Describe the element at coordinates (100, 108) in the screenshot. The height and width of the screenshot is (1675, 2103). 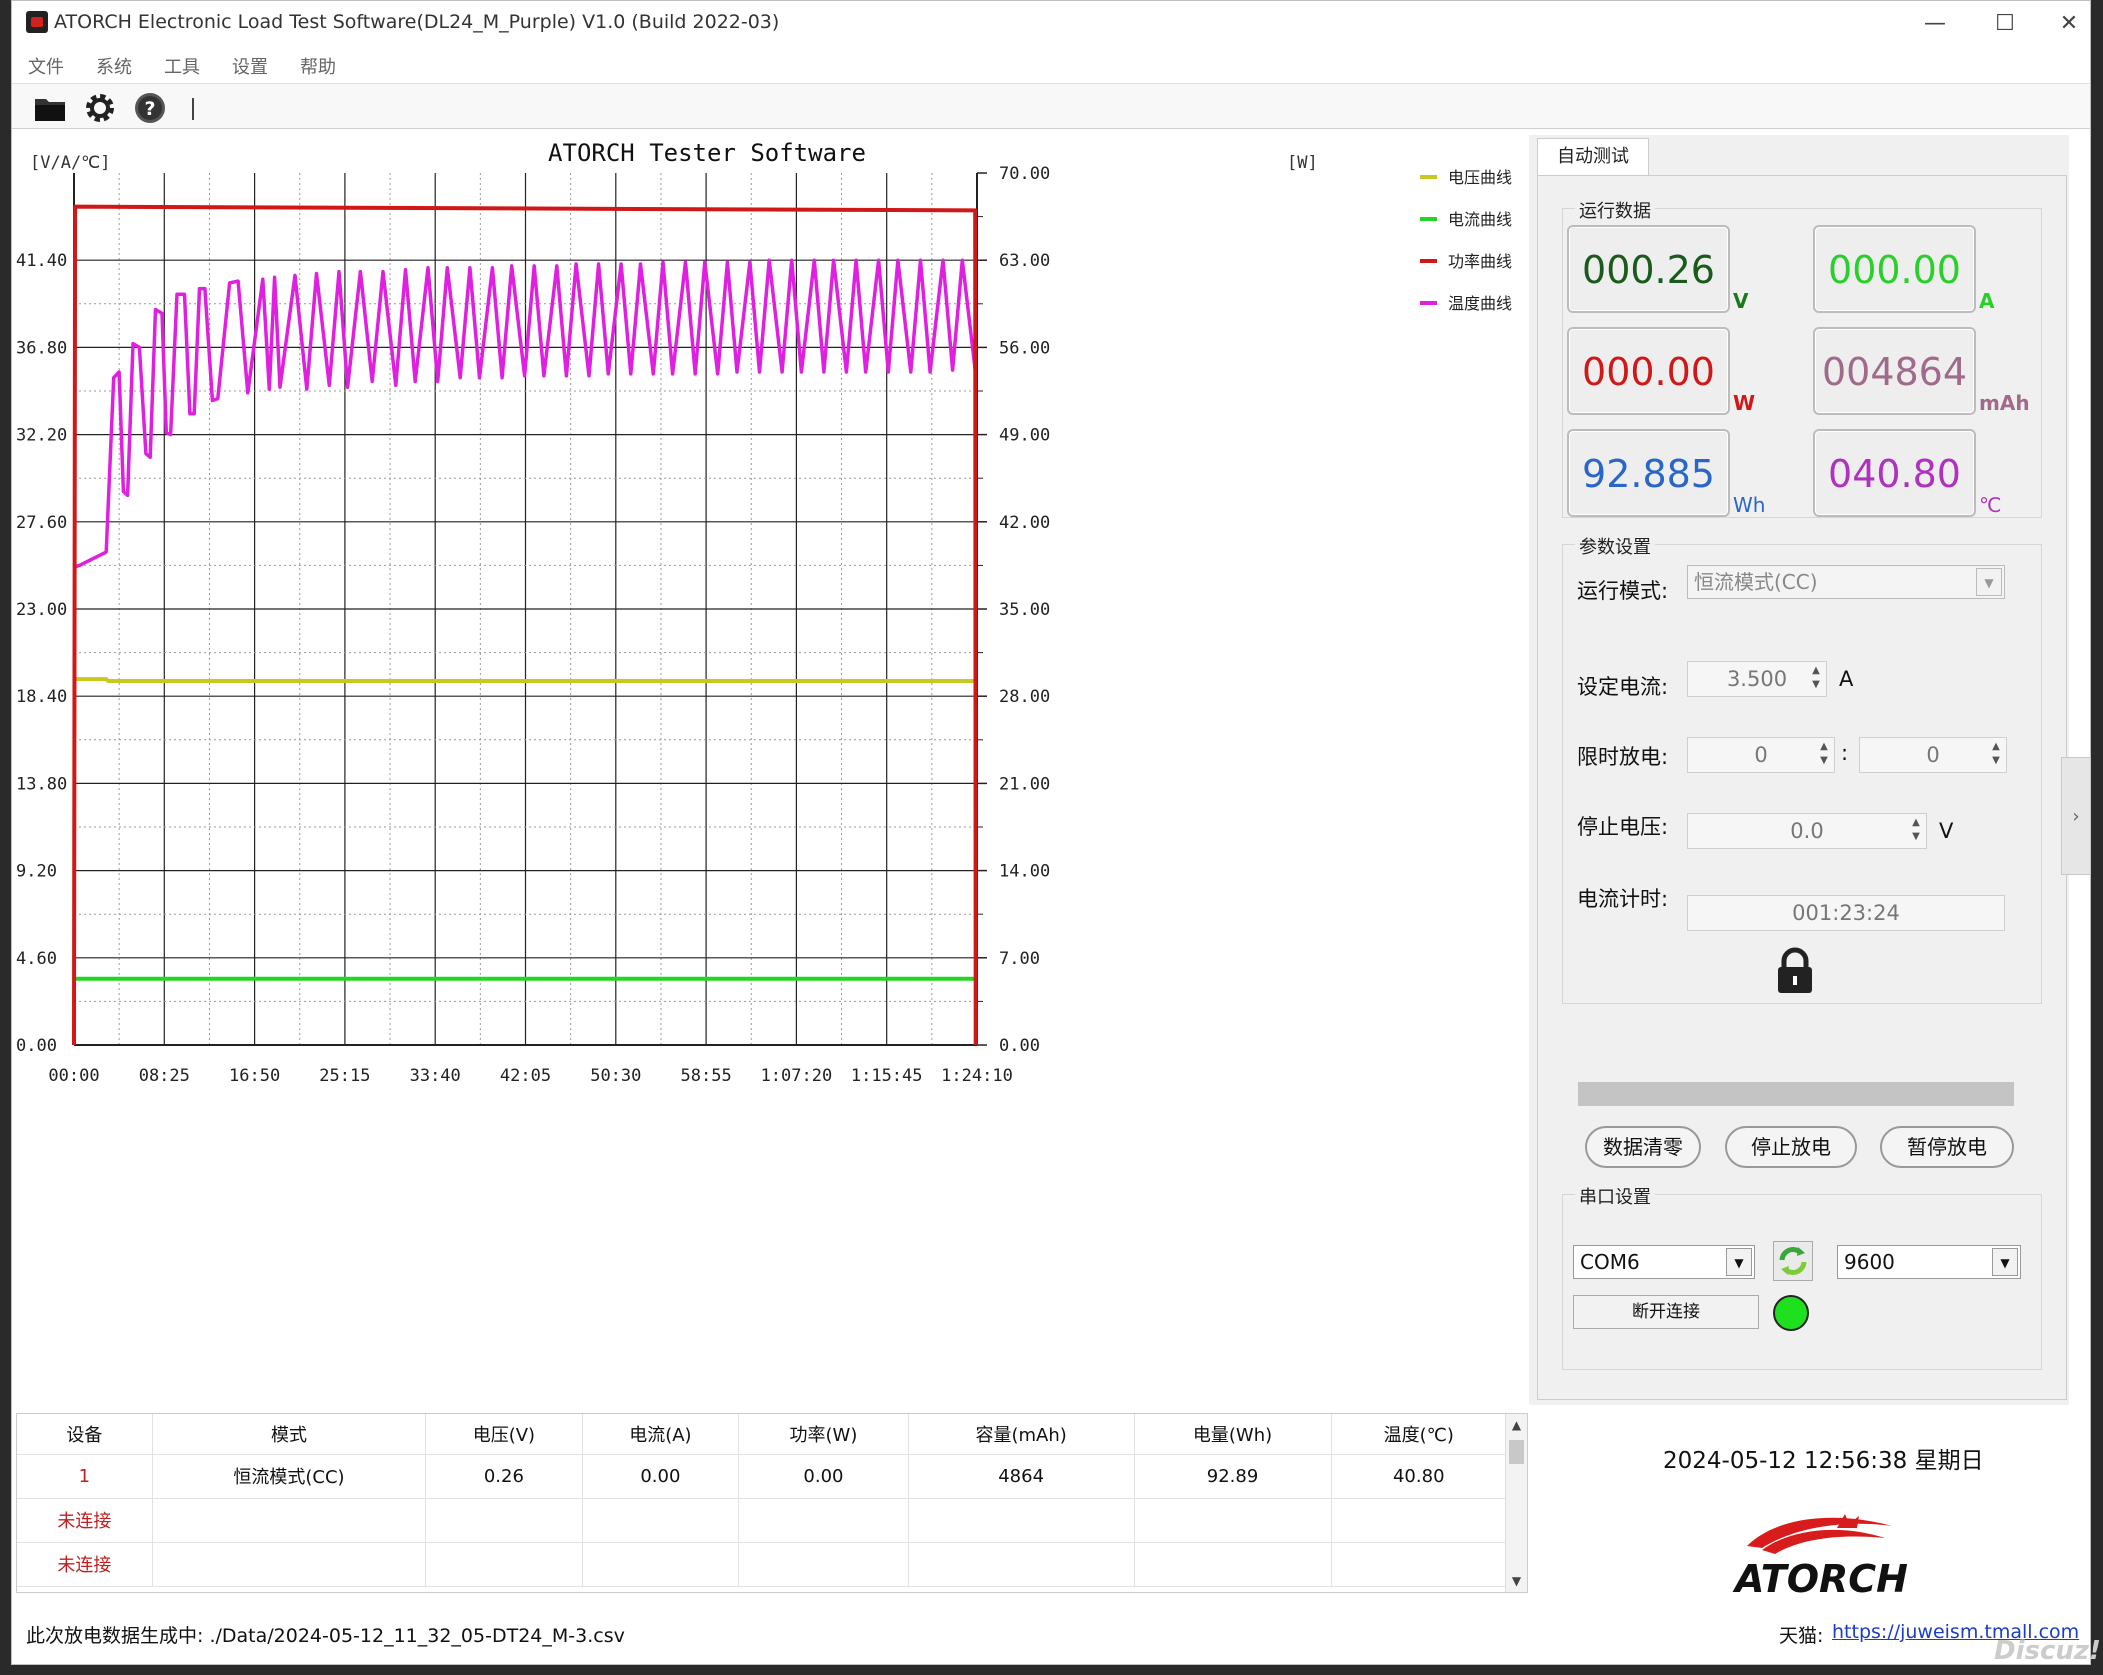
I see `gear-icon` at that location.